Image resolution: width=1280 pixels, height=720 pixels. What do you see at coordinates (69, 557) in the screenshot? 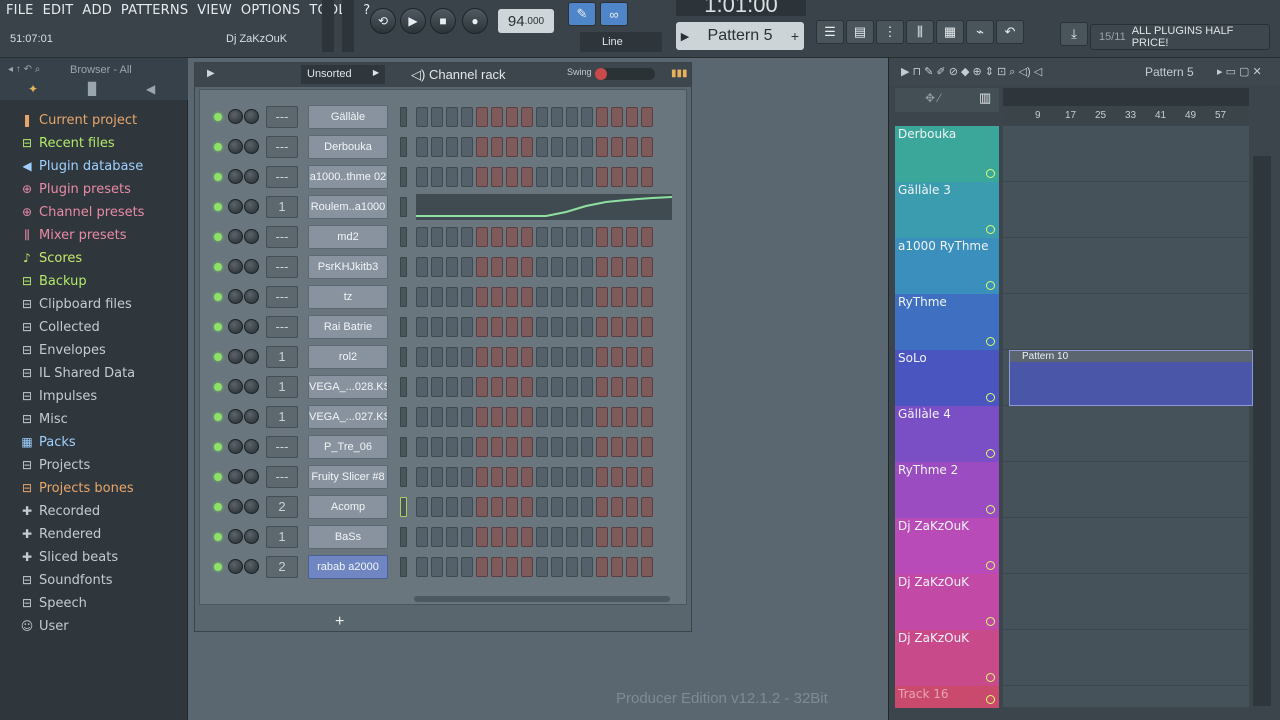
I see `browser-item-sliced-beats: ✚ Sliced beats` at bounding box center [69, 557].